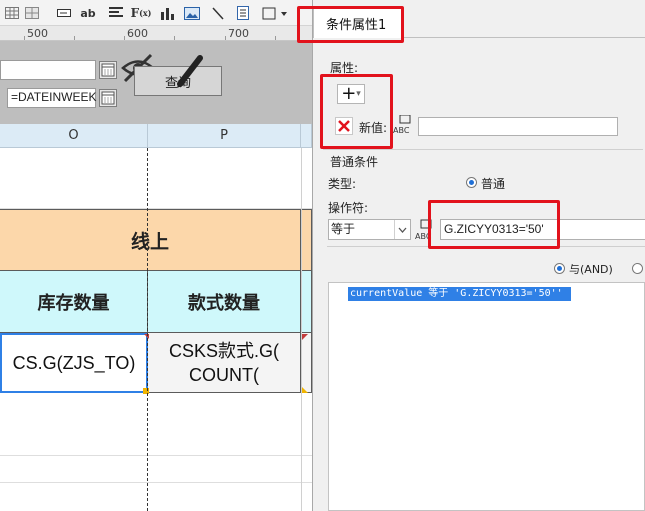 The image size is (645, 511). What do you see at coordinates (167, 13) in the screenshot?
I see `bar-chart-icon` at bounding box center [167, 13].